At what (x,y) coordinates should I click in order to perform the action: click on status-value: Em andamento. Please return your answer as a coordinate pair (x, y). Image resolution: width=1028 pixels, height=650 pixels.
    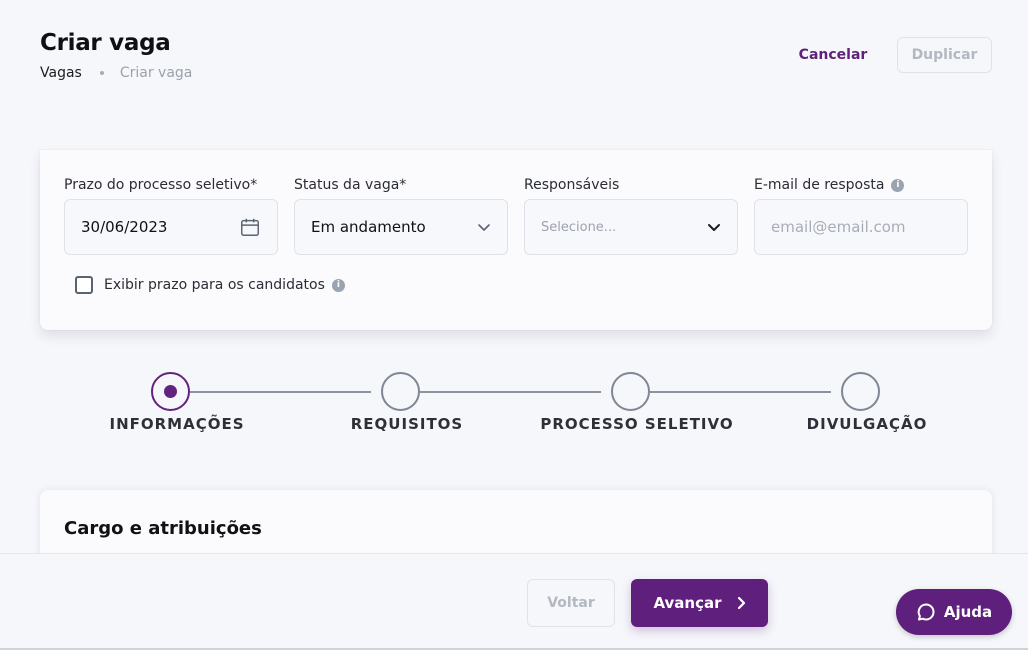
    Looking at the image, I should click on (368, 227).